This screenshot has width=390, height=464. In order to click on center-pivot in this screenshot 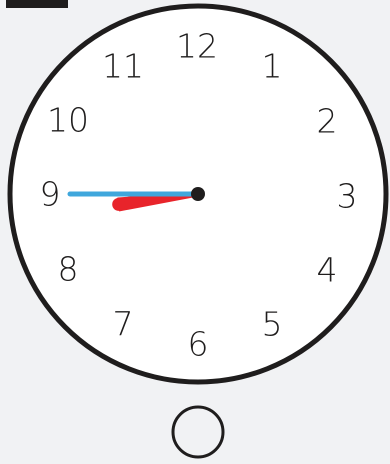, I will do `click(198, 194)`.